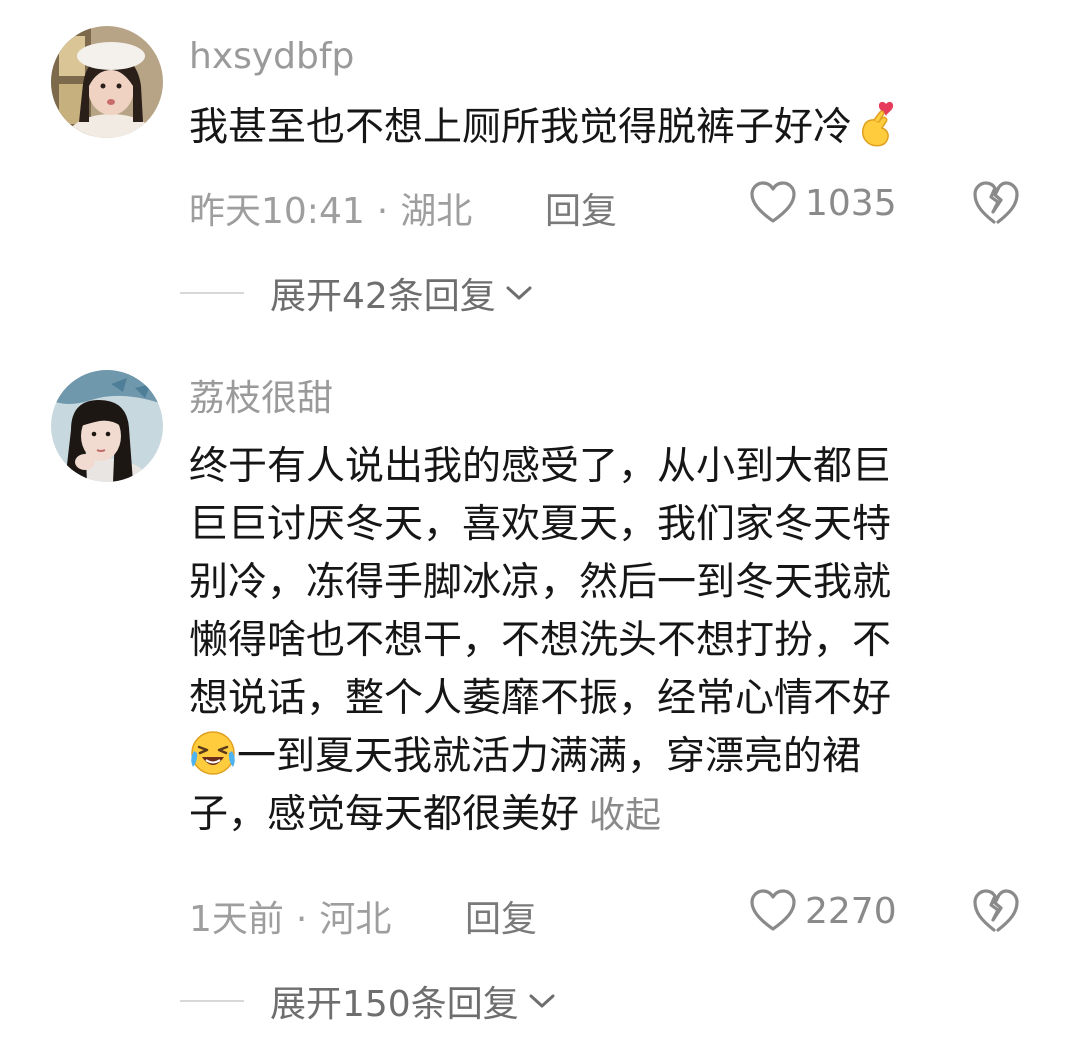 Image resolution: width=1080 pixels, height=1038 pixels. Describe the element at coordinates (540, 698) in the screenshot. I see `comment-text-line: 想说话，整个人萎靡不振，经常心情不好` at that location.